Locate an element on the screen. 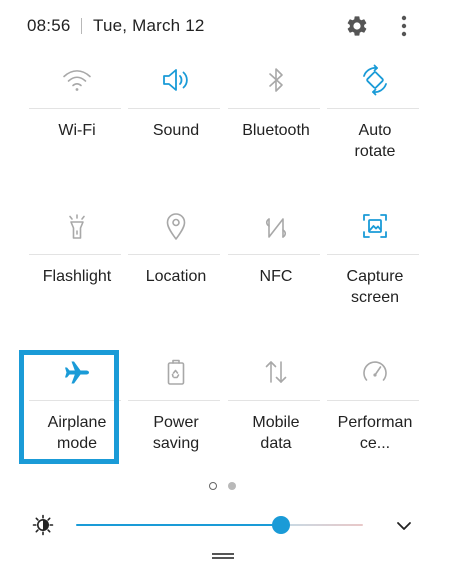  tile-label: Location is located at coordinates (176, 276).